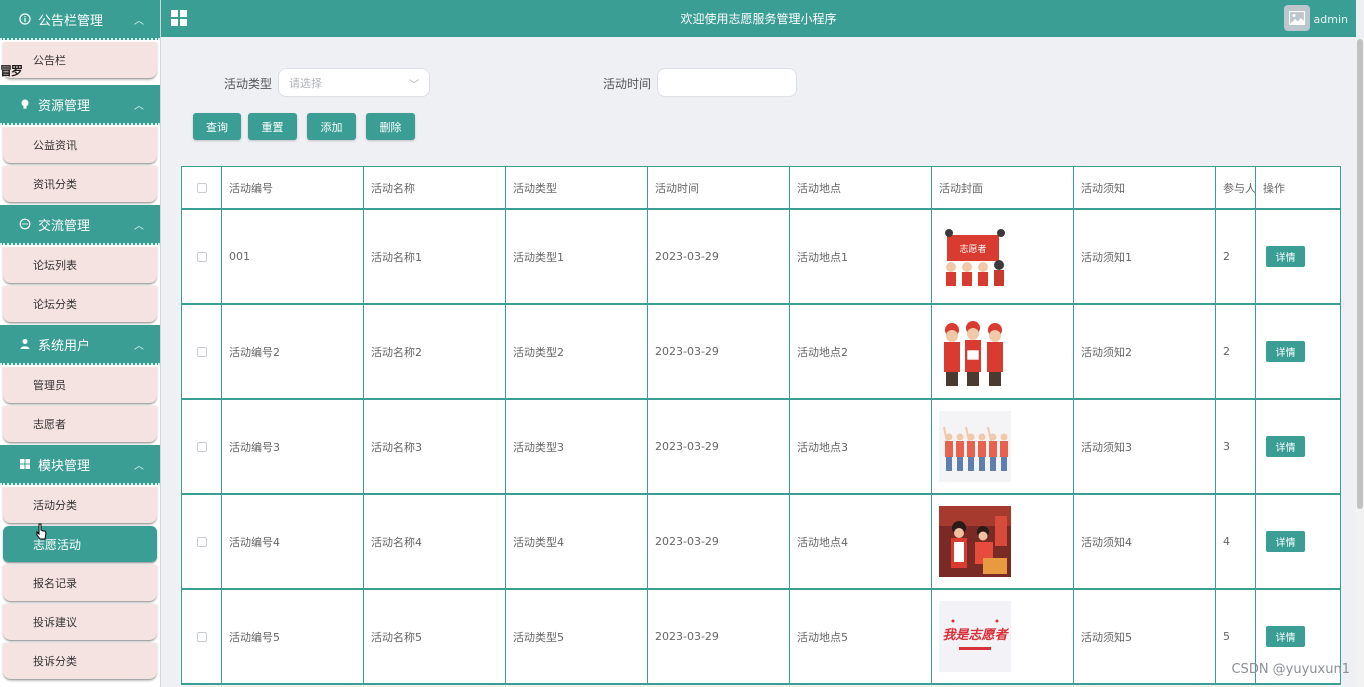 This screenshot has height=687, width=1364. What do you see at coordinates (1235, 446) in the screenshot?
I see `cell-count: 3` at bounding box center [1235, 446].